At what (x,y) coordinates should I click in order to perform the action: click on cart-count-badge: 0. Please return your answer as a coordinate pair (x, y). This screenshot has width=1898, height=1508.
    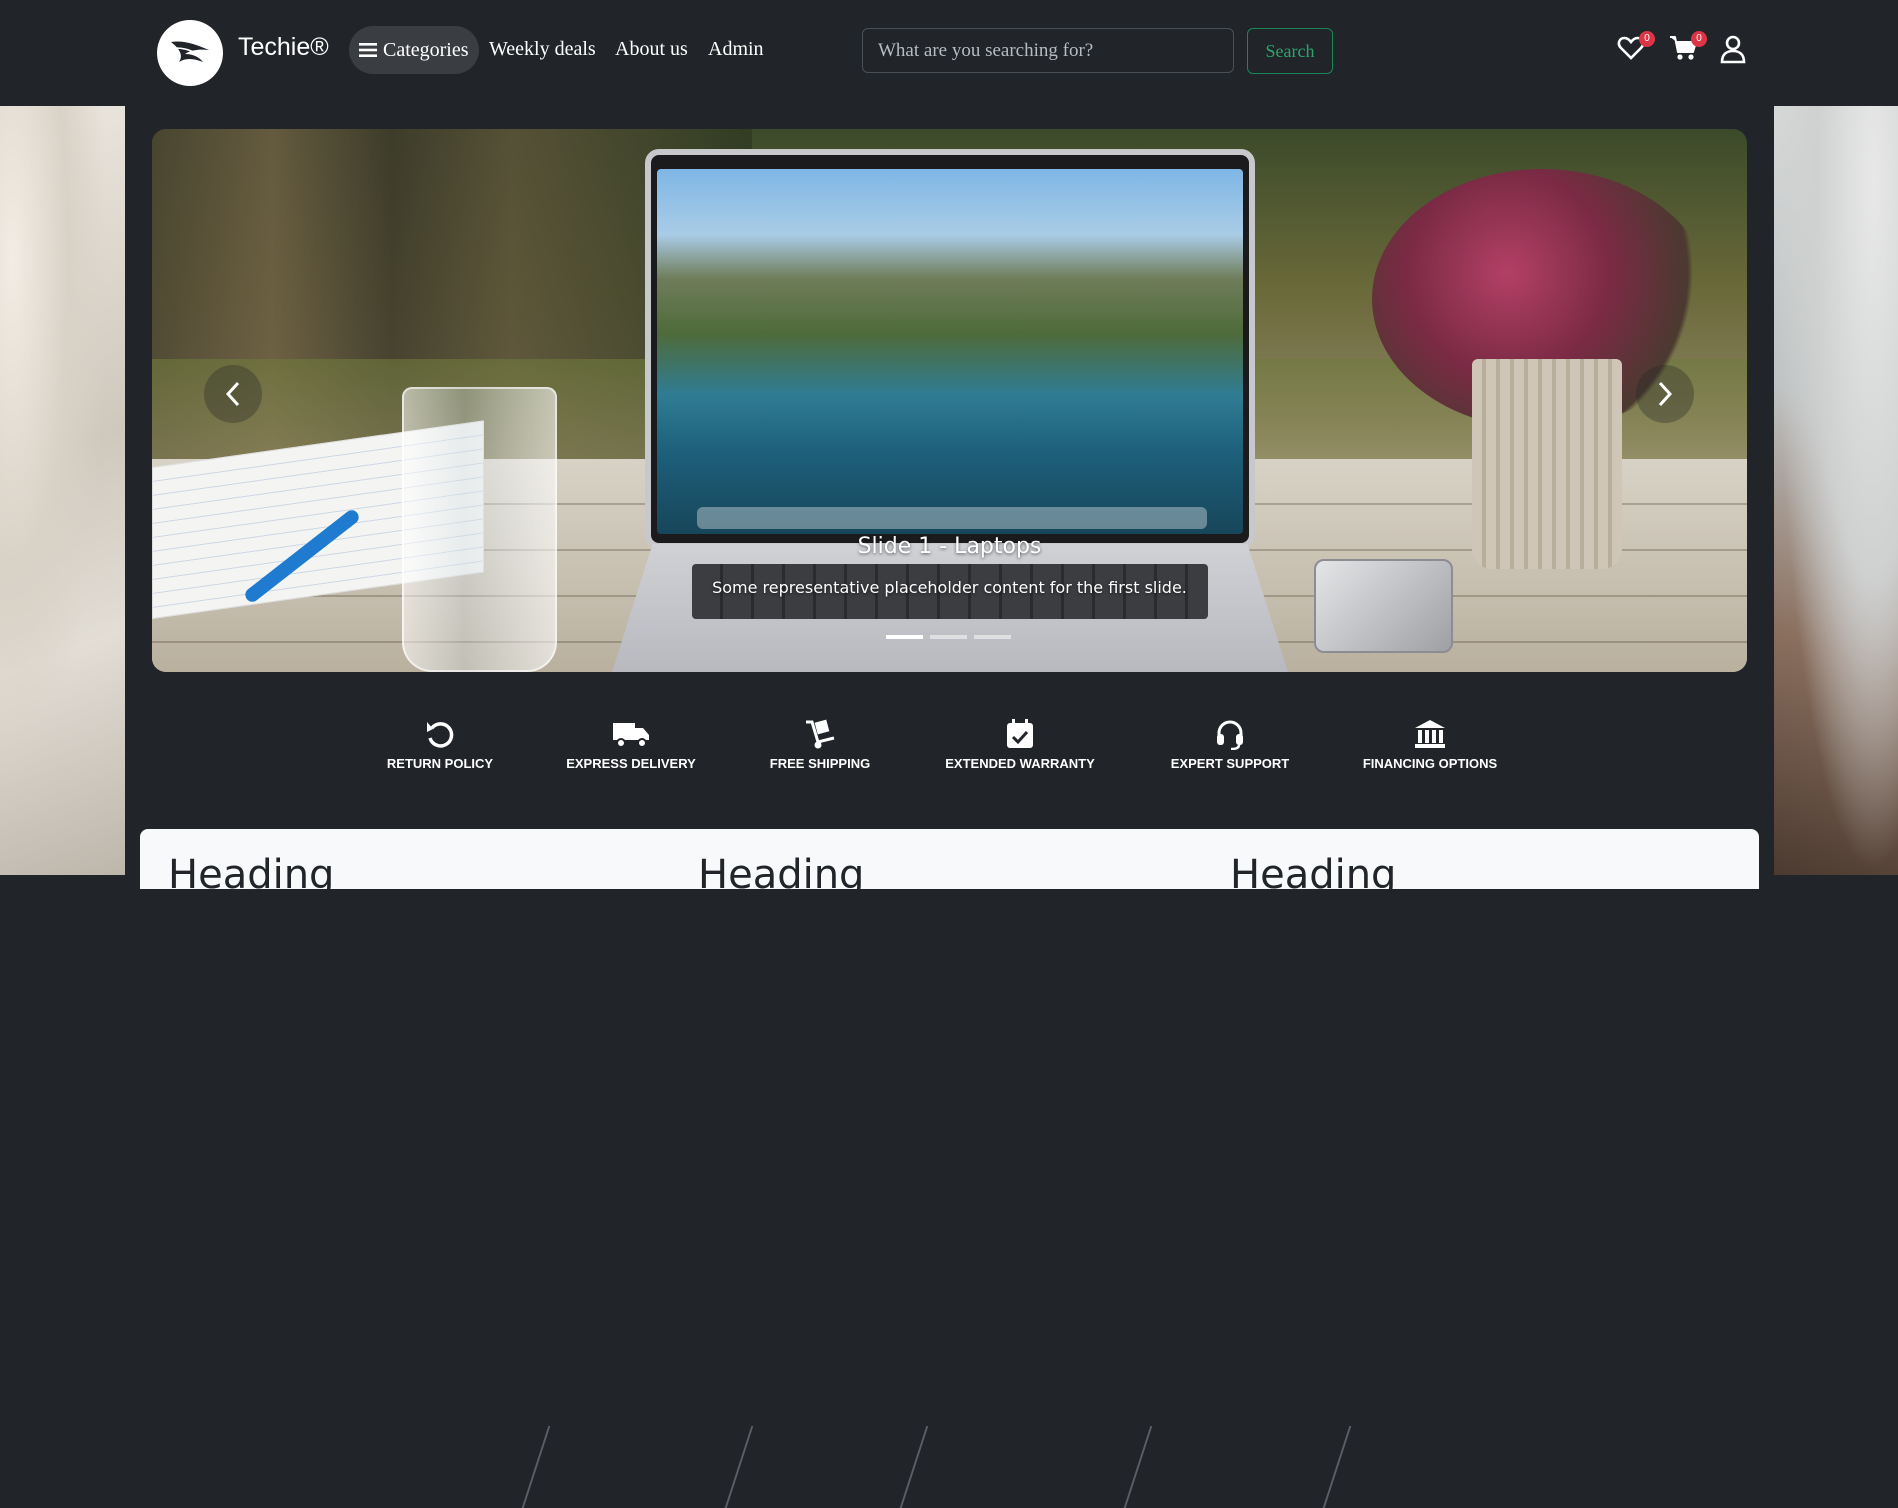
    Looking at the image, I should click on (1699, 39).